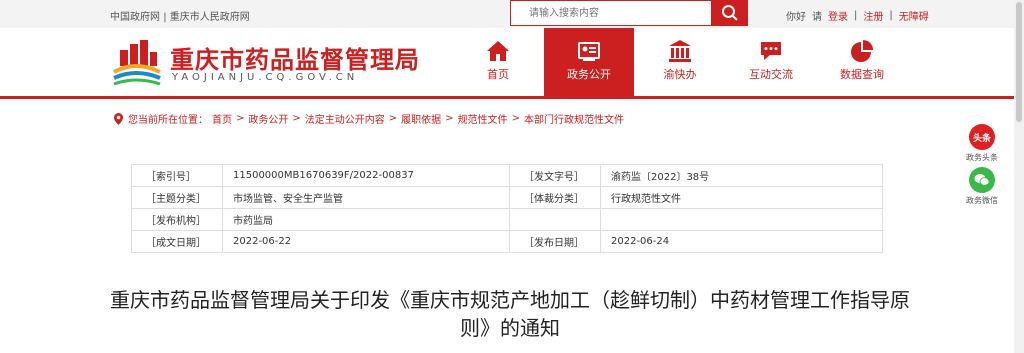 This screenshot has height=353, width=1024. I want to click on search-icon, so click(730, 13).